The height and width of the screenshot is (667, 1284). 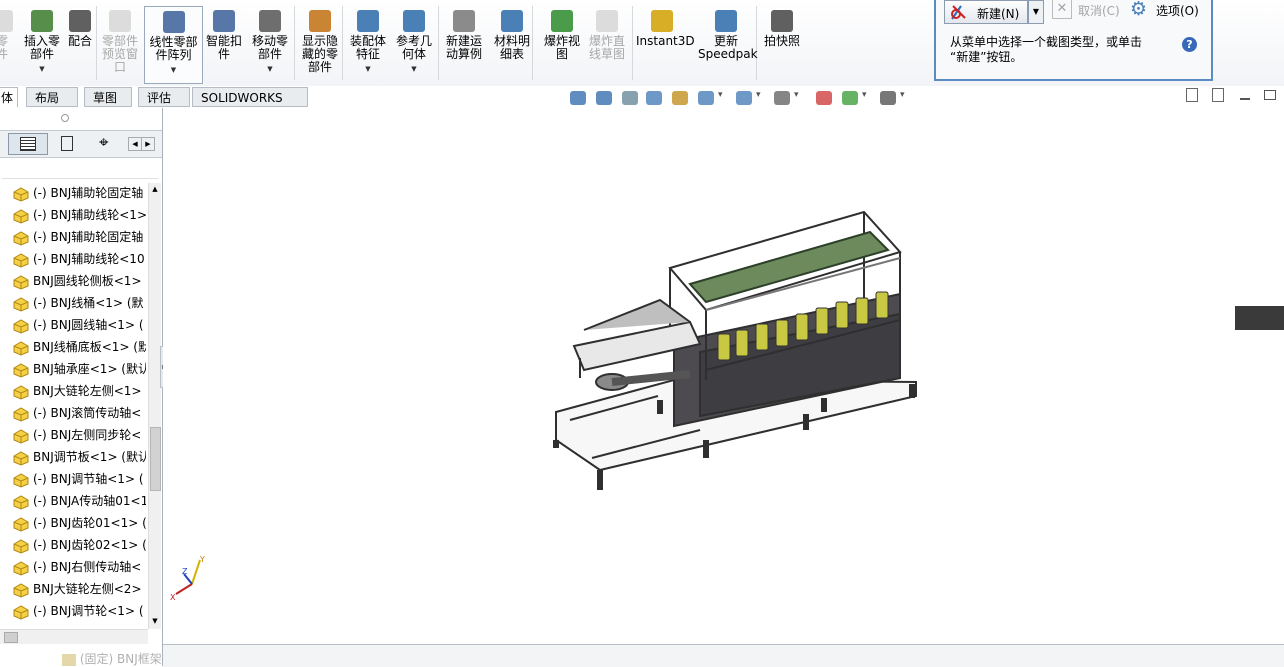 What do you see at coordinates (1088, 11) in the screenshot?
I see `cancel-button: ✕ 取消(C)` at bounding box center [1088, 11].